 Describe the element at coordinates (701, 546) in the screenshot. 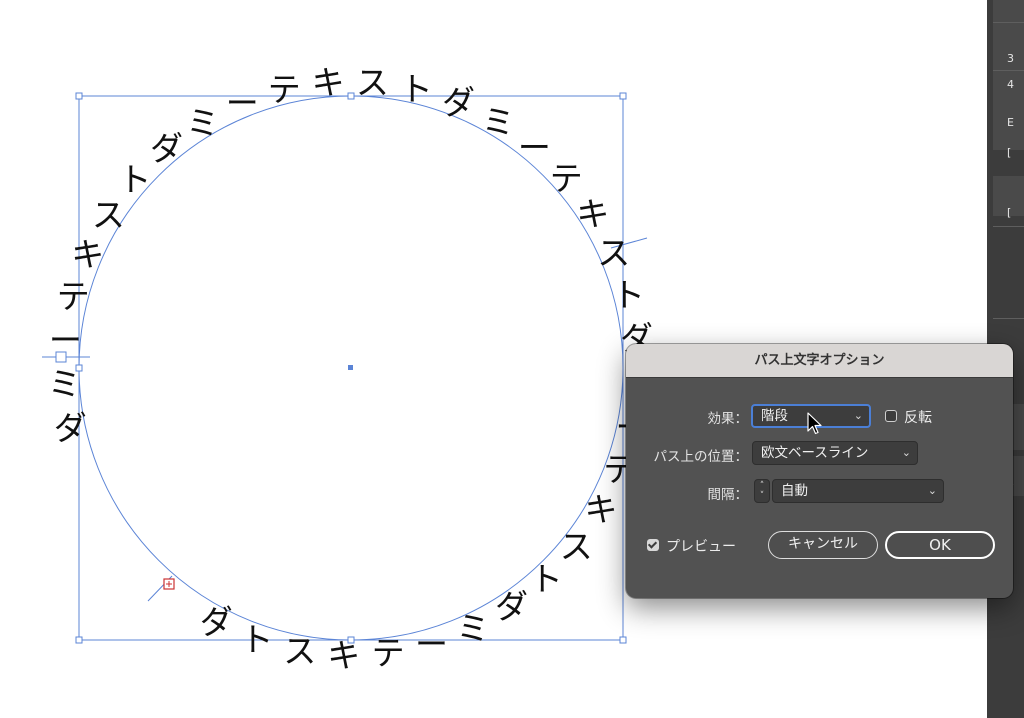

I see `preview-label: プレビュー` at that location.